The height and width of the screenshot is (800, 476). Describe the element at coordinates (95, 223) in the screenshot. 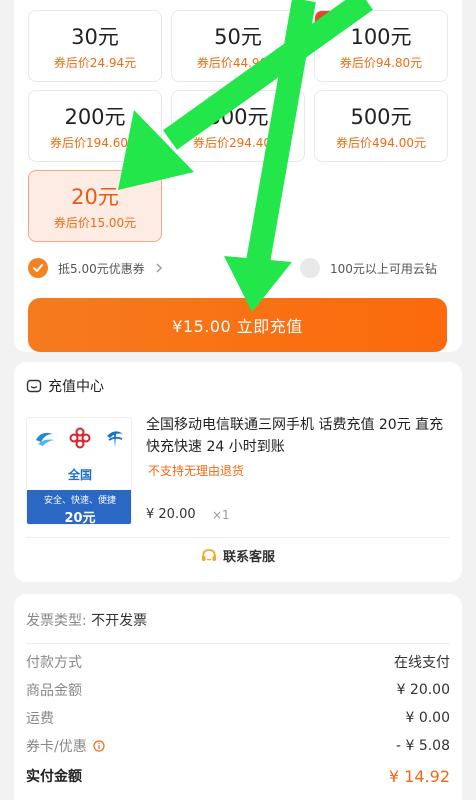

I see `denomination-price: 券后价15.00元` at that location.